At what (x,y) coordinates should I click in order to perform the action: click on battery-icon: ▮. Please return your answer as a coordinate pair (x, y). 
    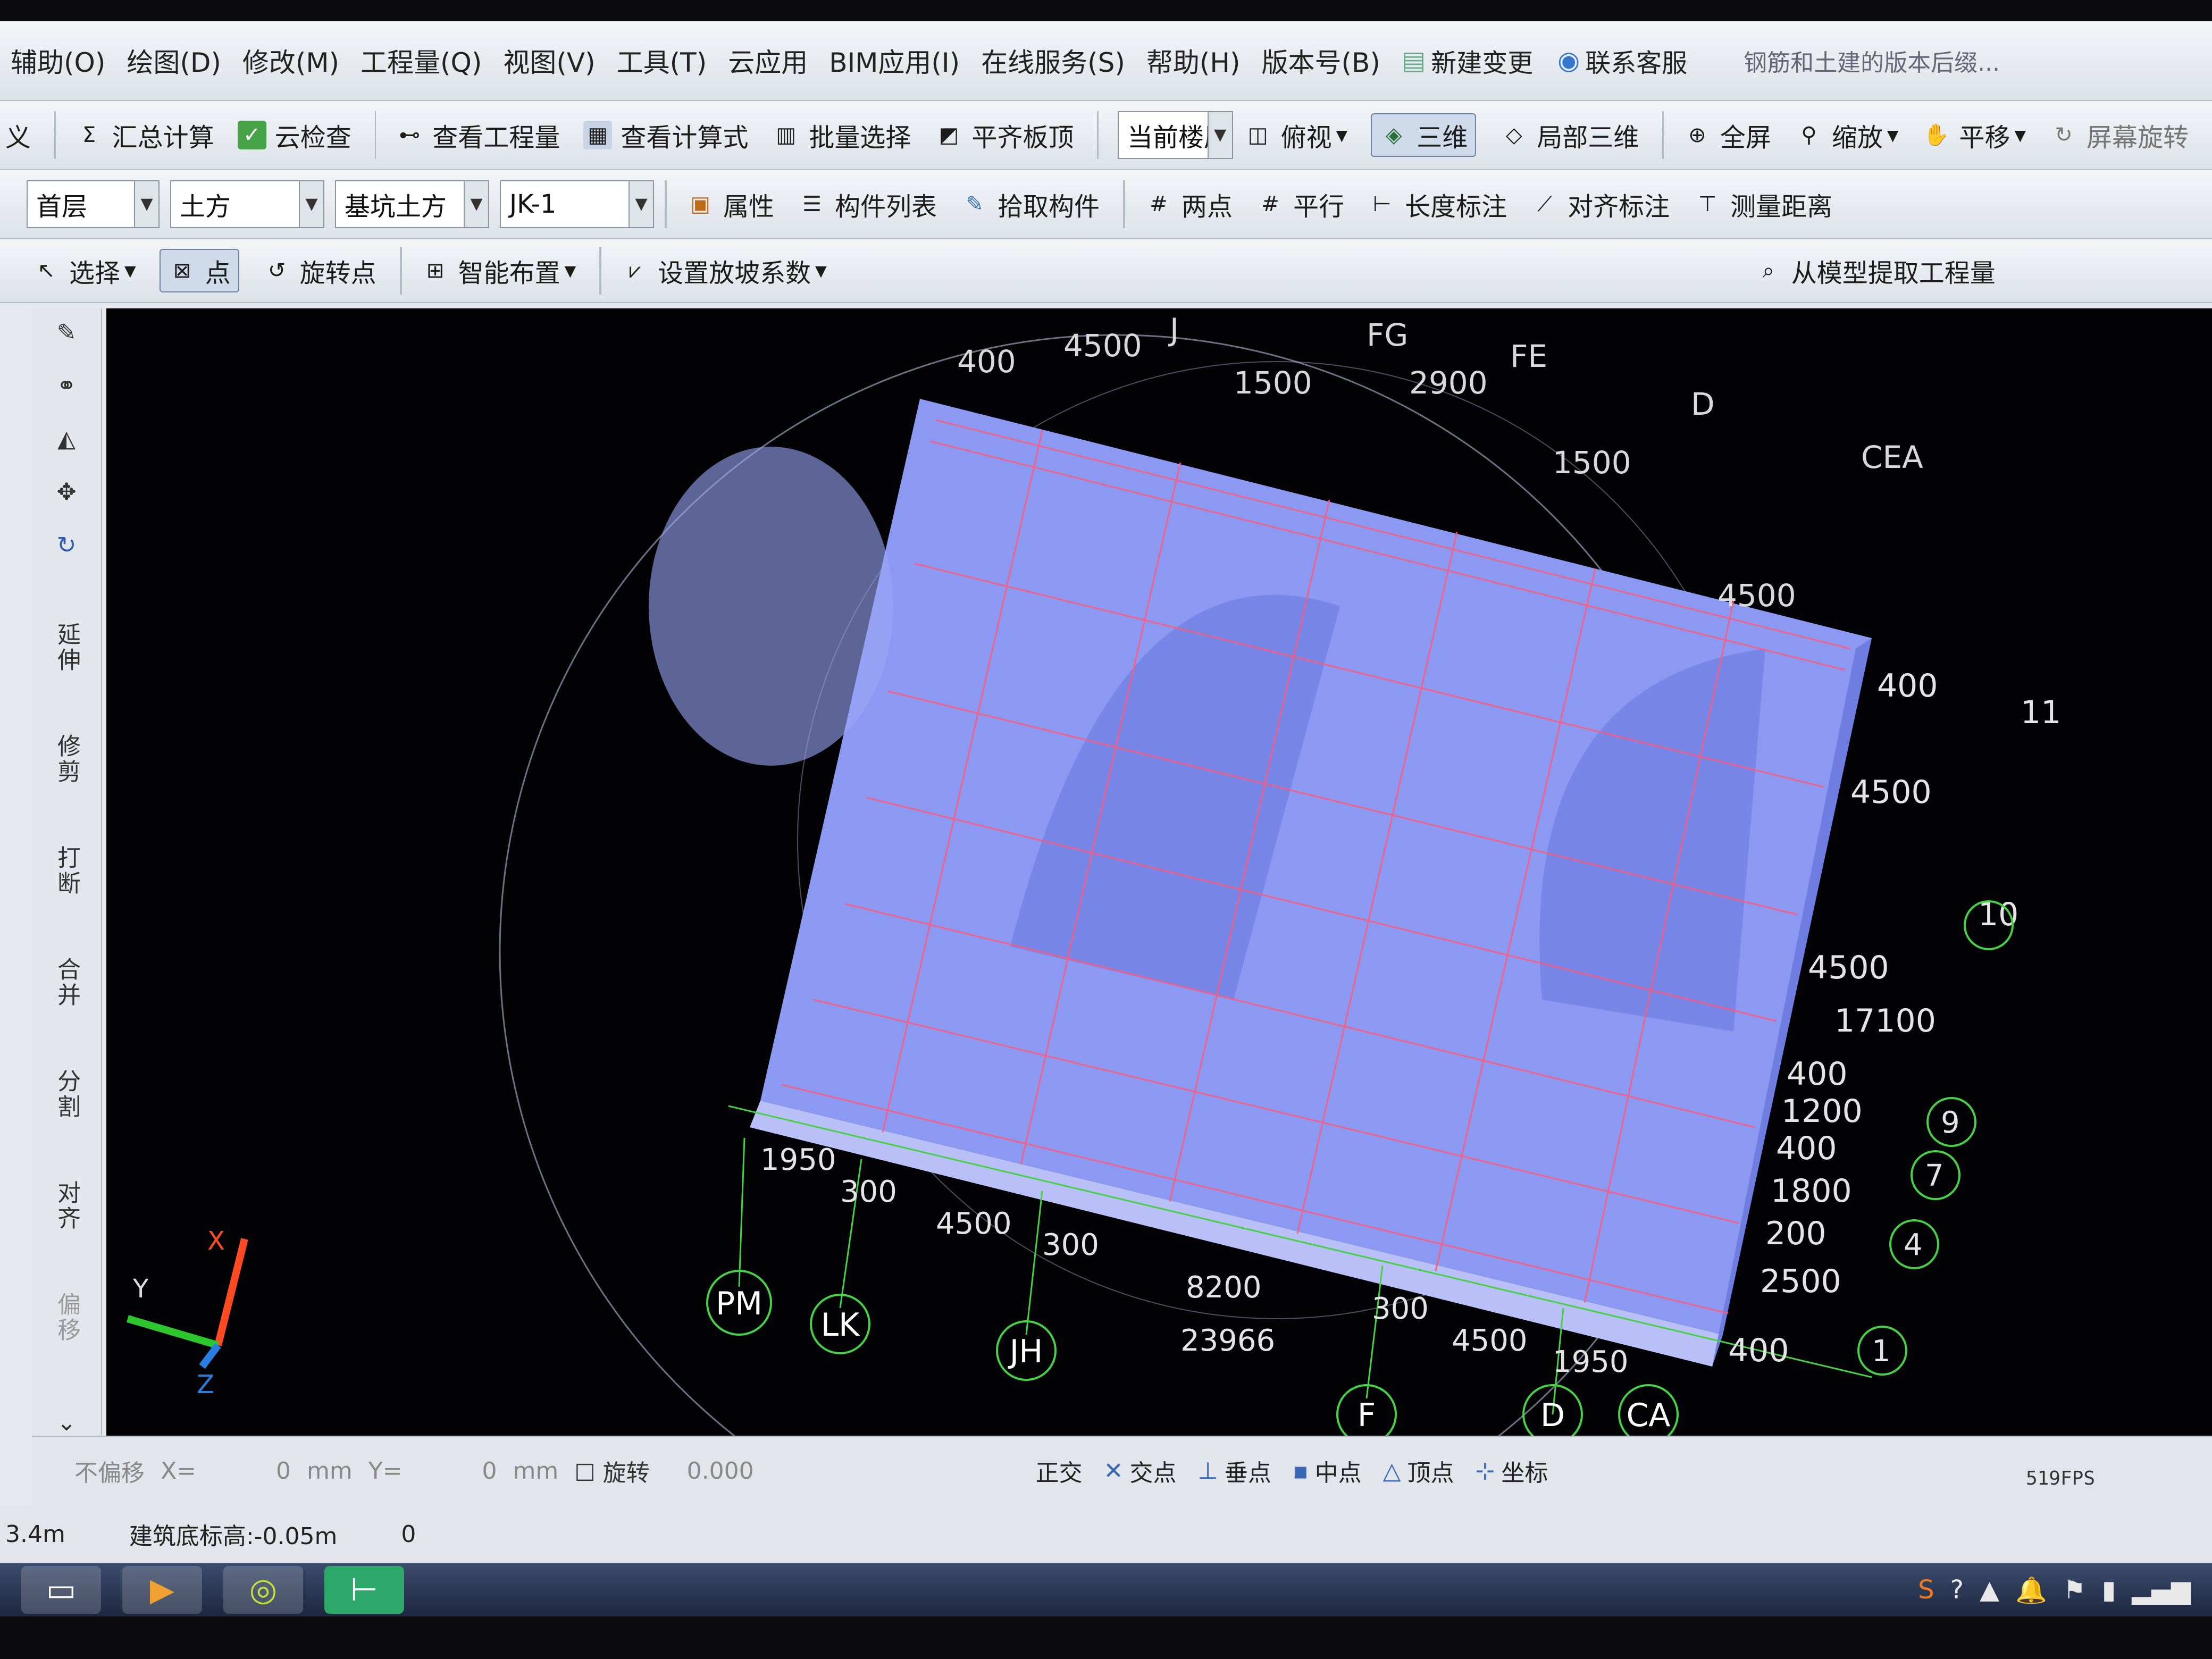
    Looking at the image, I should click on (2109, 1590).